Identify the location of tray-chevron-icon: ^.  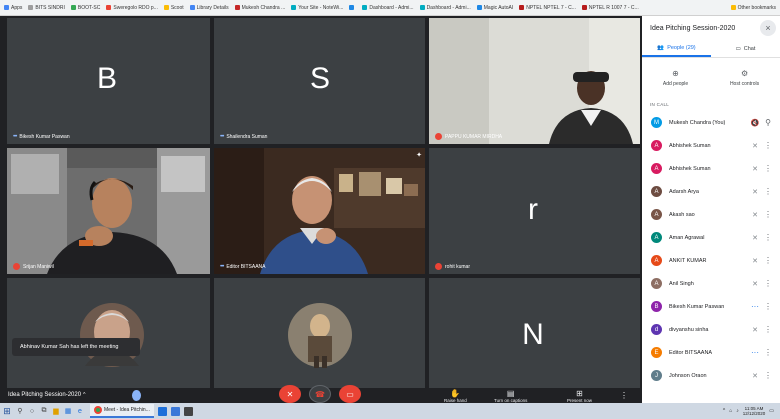
(724, 411).